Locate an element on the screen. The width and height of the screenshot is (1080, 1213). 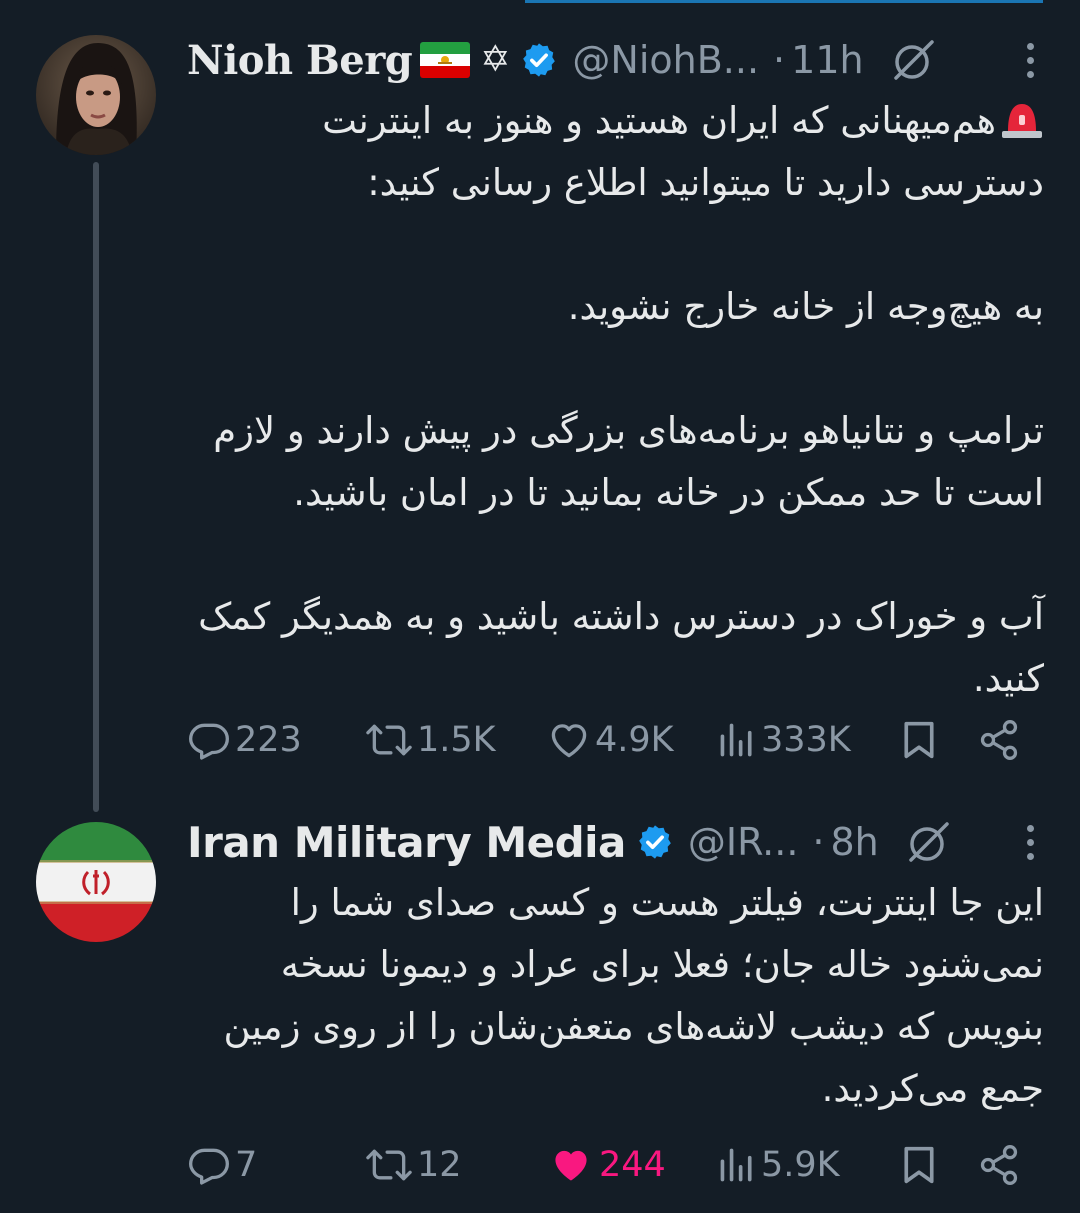
display-name: Nioh Berg is located at coordinates (300, 60).